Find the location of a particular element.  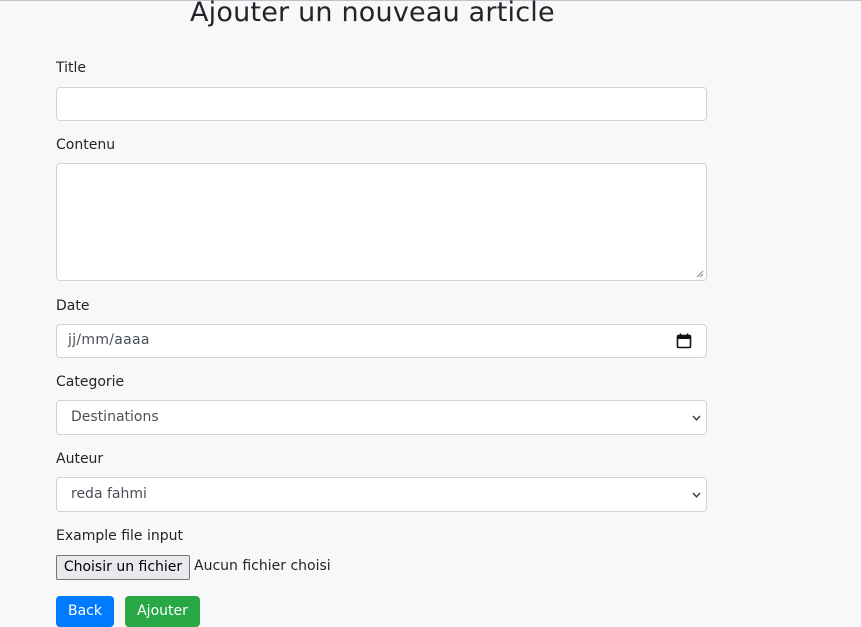

content-label: Contenu is located at coordinates (86, 145).